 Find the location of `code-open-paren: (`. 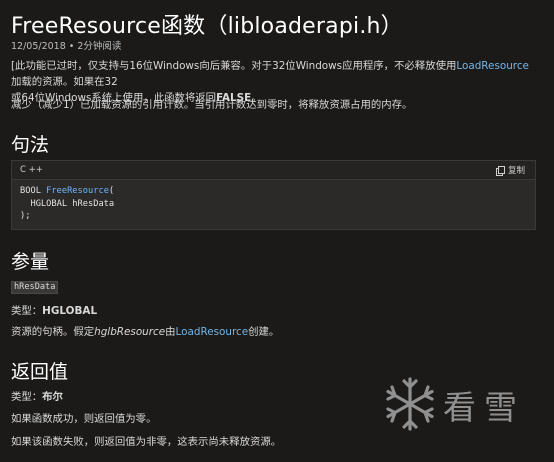

code-open-paren: ( is located at coordinates (111, 191).